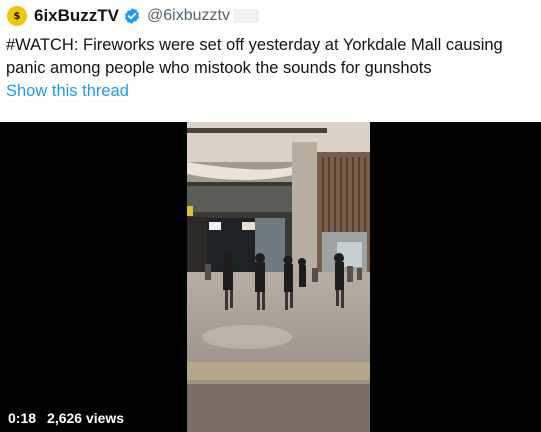 This screenshot has width=541, height=432. I want to click on display-name: 6ixBuzzTV, so click(76, 16).